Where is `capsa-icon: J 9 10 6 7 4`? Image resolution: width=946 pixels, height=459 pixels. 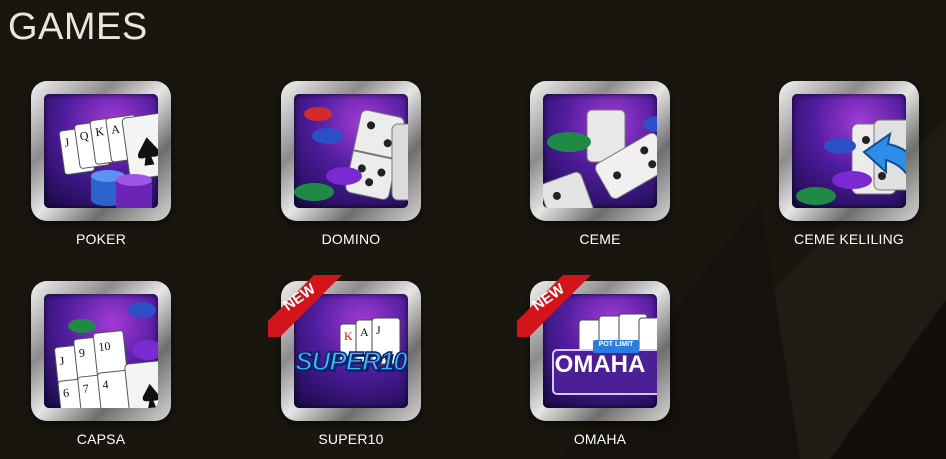
capsa-icon: J 9 10 6 7 4 is located at coordinates (106, 355).